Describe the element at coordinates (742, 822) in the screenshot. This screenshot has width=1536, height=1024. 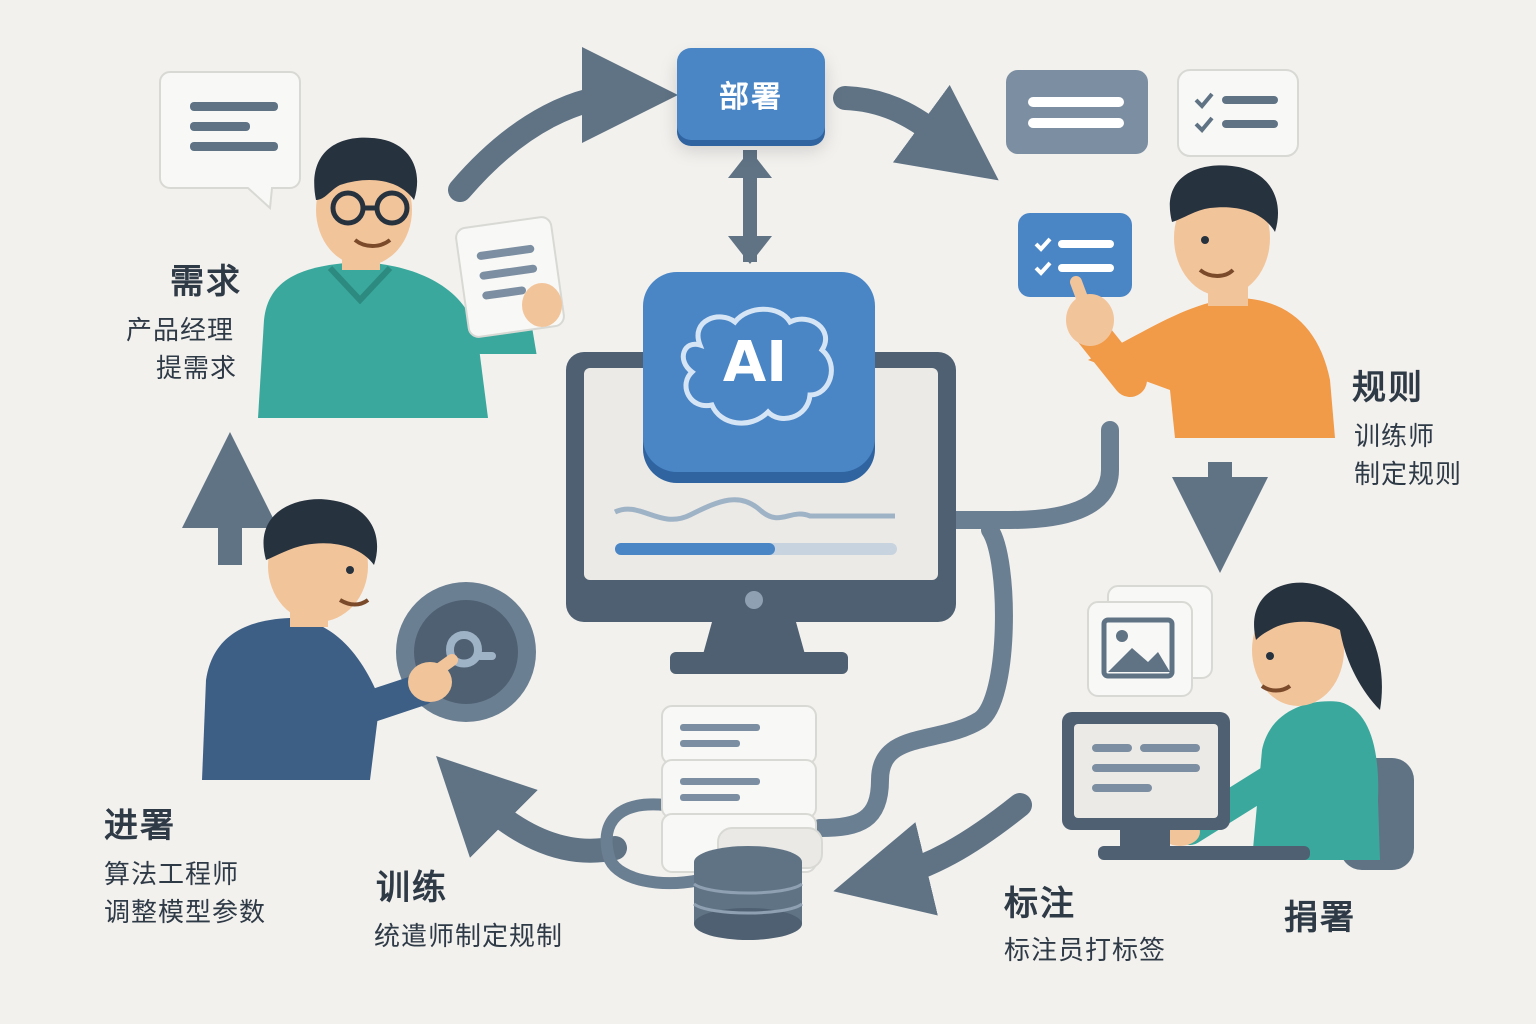
I see `database-stack` at that location.